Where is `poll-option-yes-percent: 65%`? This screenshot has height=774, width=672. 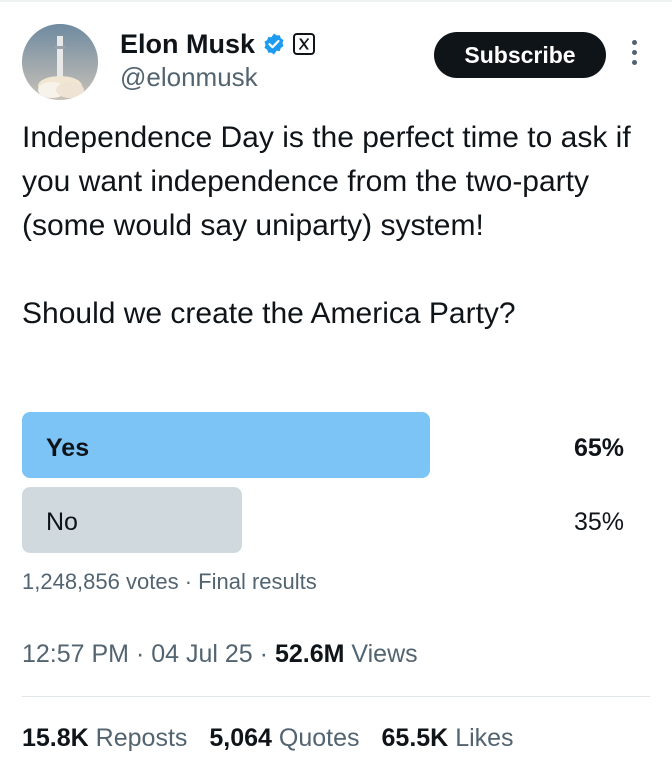
poll-option-yes-percent: 65% is located at coordinates (598, 448).